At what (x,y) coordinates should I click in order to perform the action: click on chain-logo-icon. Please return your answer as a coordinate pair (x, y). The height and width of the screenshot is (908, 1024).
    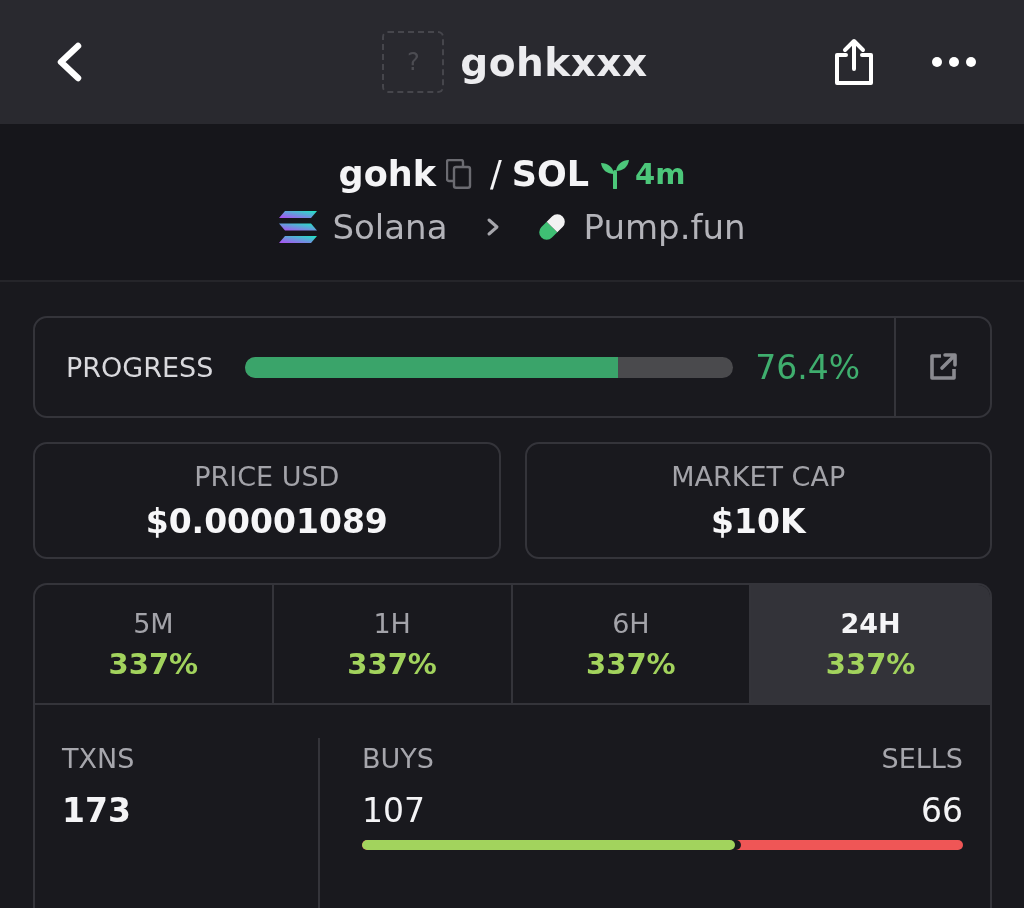
    Looking at the image, I should click on (298, 227).